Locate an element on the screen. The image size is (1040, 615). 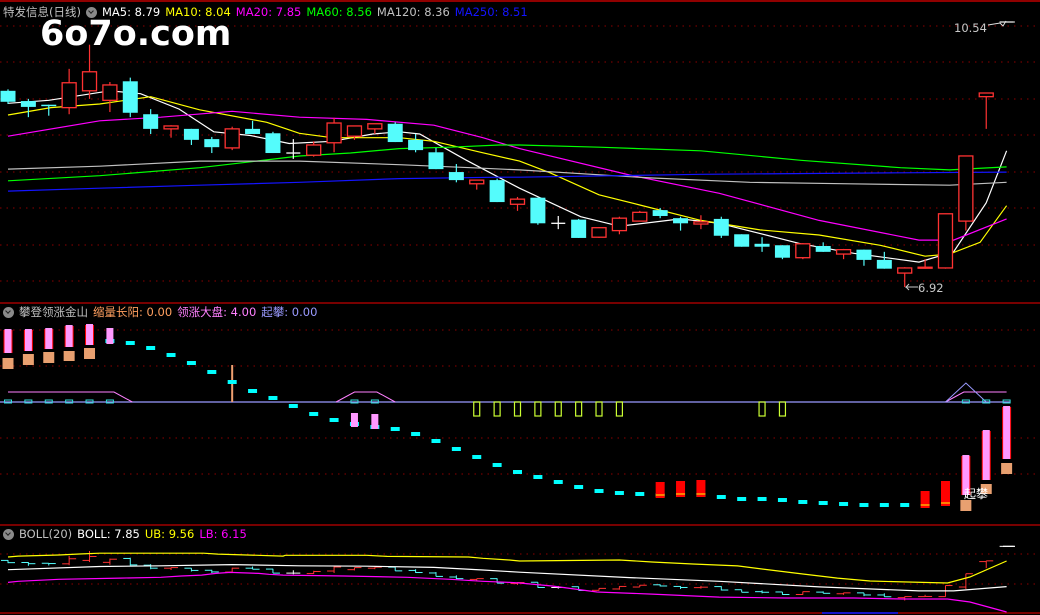
indicator-item: 领涨大盘: 4.00 is located at coordinates (217, 312).